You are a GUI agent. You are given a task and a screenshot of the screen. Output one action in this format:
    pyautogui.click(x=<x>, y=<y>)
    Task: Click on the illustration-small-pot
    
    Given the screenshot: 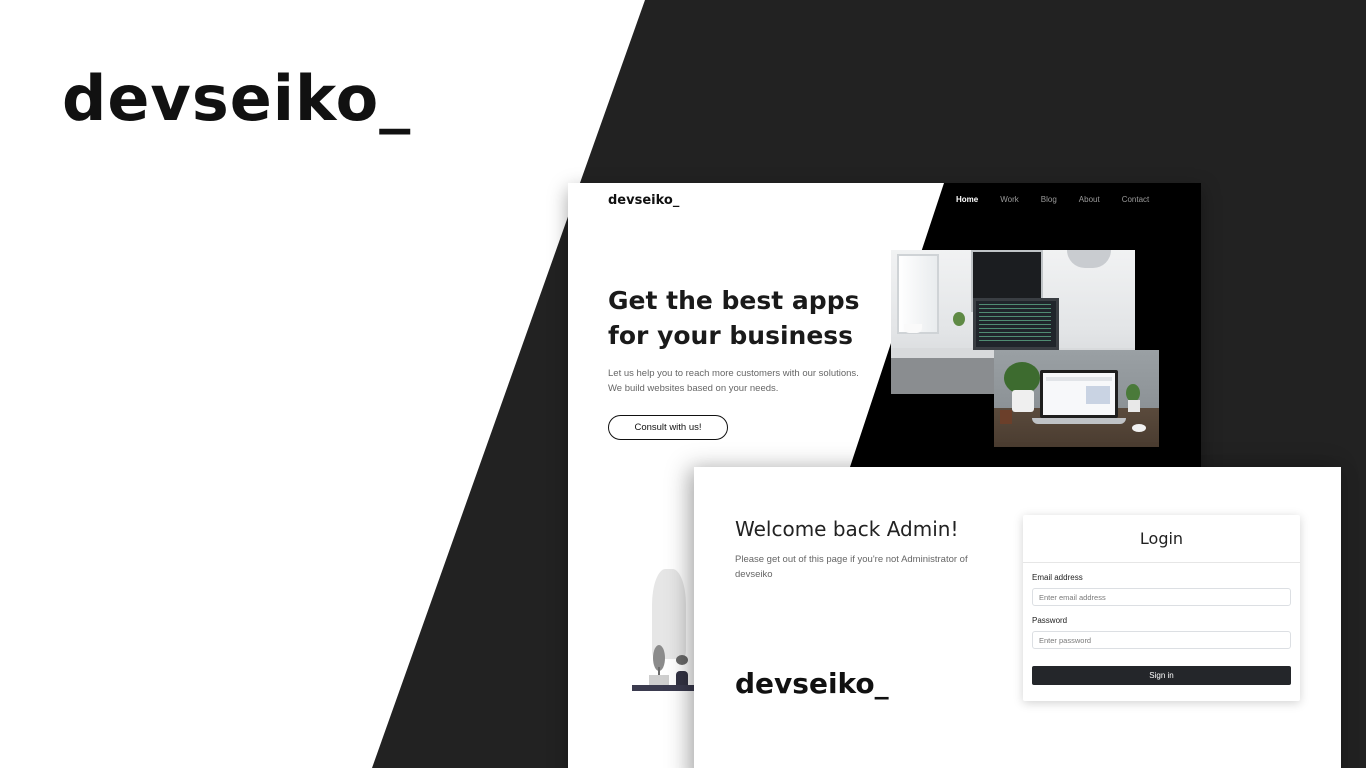 What is the action you would take?
    pyautogui.click(x=682, y=678)
    